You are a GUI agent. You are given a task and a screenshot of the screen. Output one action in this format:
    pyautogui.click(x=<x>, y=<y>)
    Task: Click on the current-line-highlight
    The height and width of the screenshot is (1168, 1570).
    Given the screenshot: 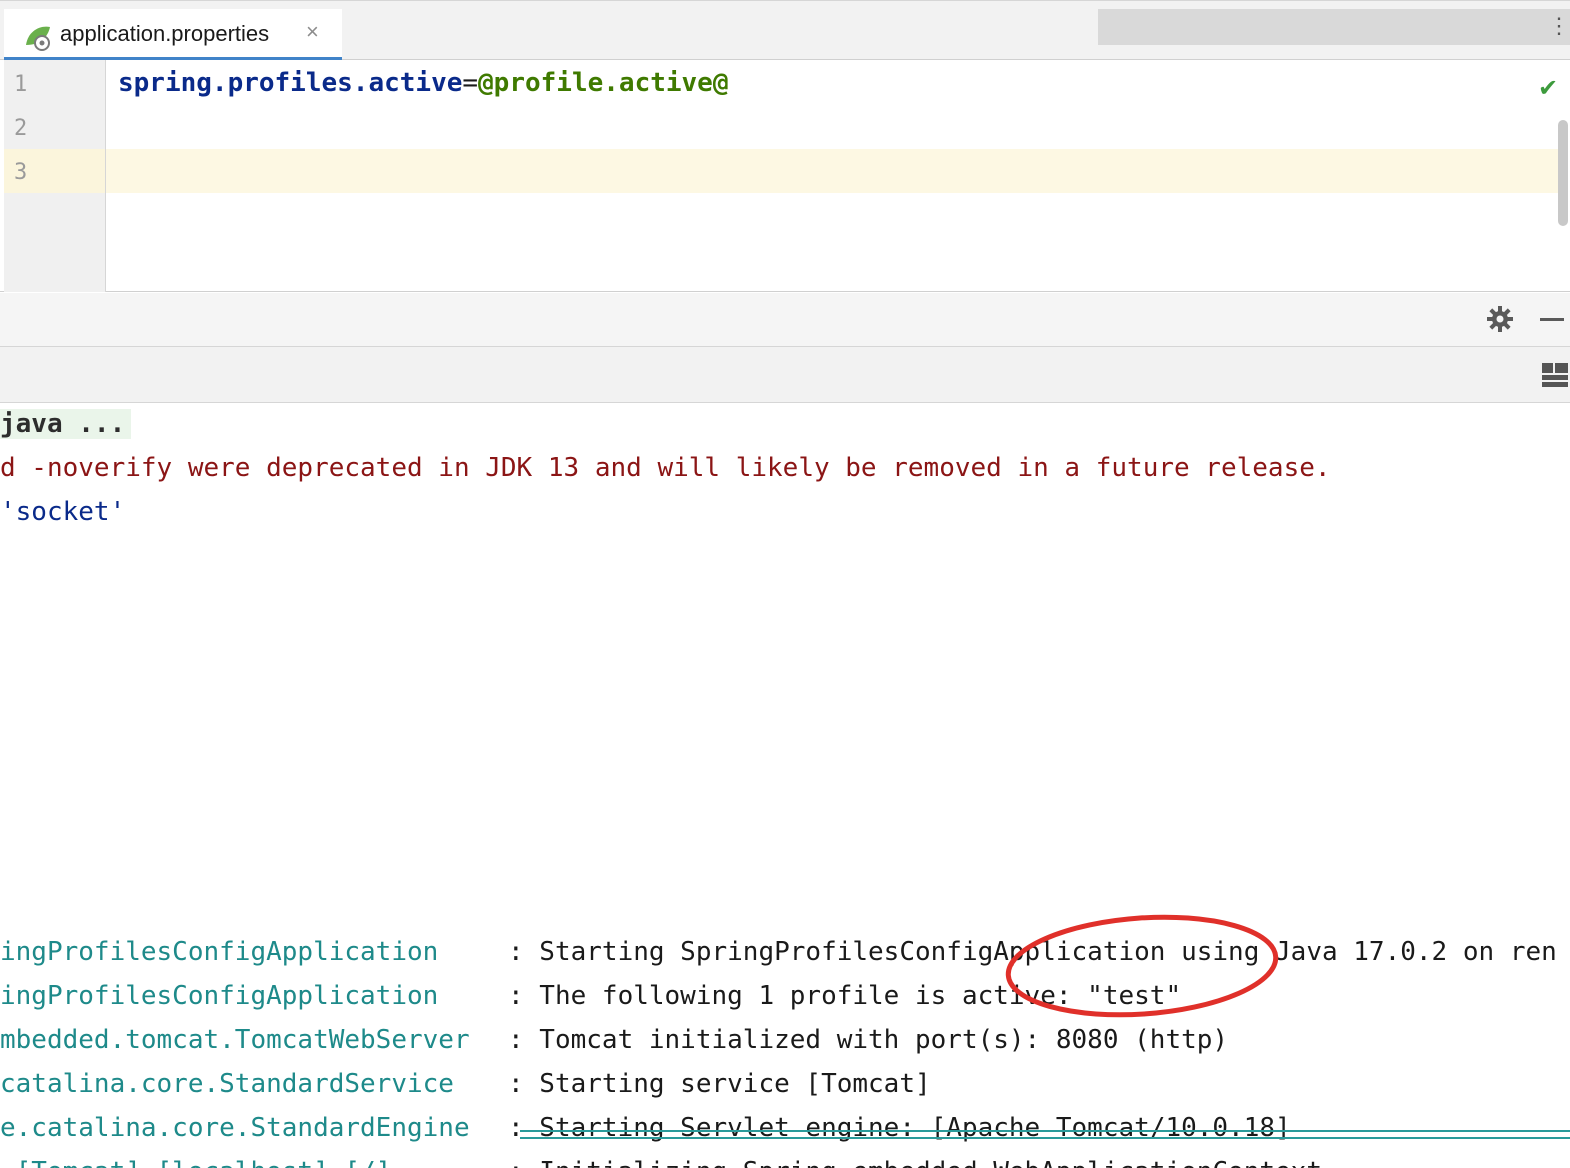 What is the action you would take?
    pyautogui.click(x=832, y=171)
    